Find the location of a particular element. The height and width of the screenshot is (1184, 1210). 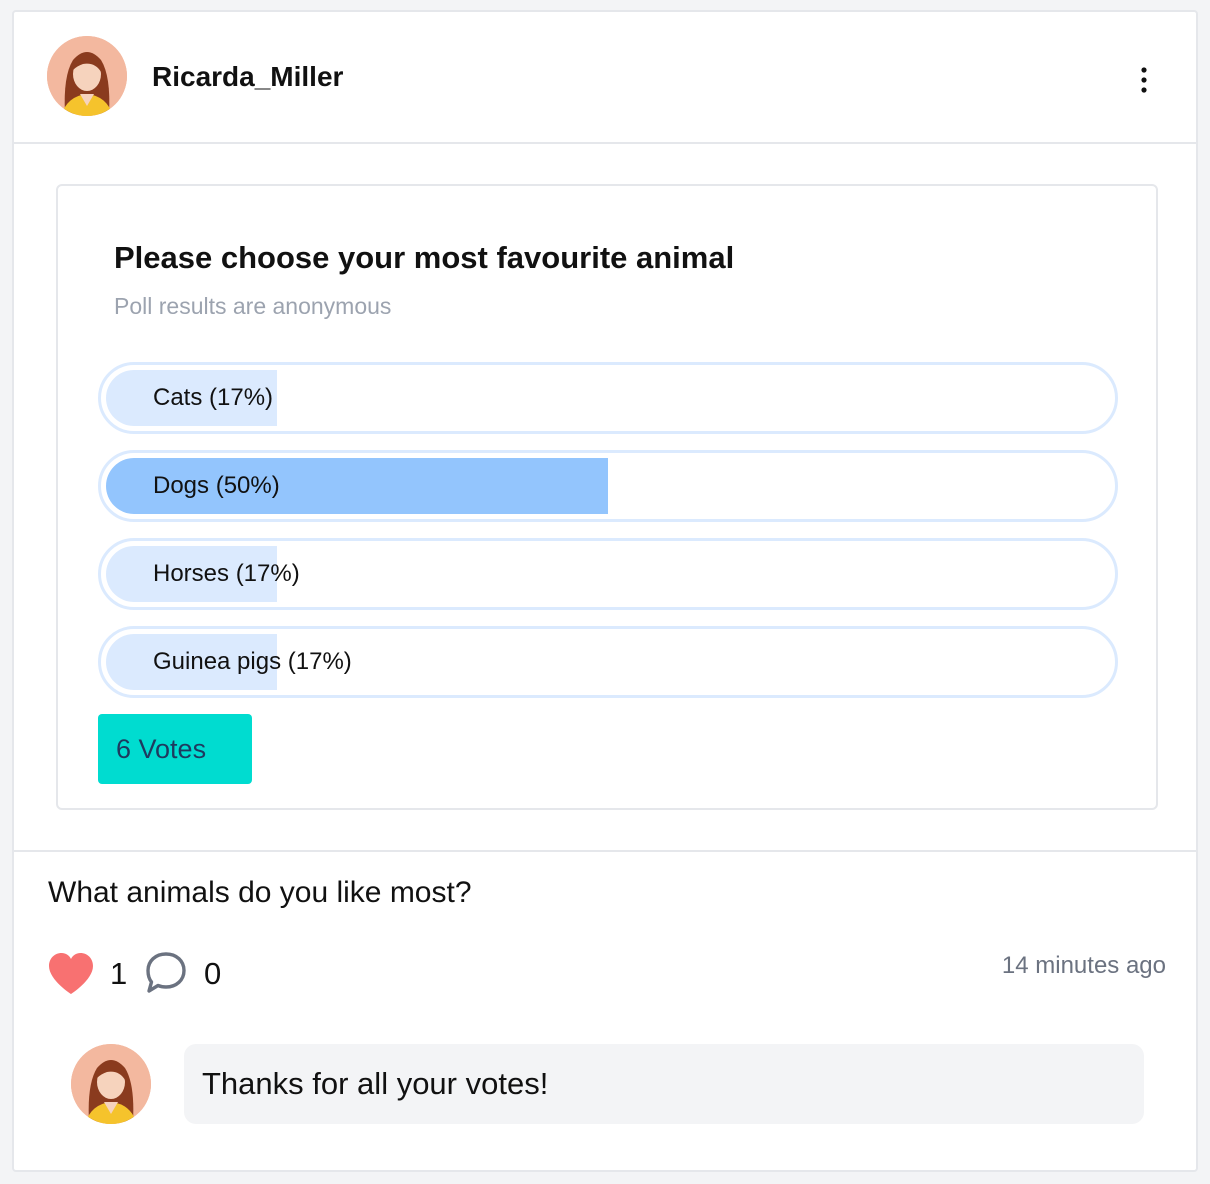

more-vertical-icon is located at coordinates (1144, 80).